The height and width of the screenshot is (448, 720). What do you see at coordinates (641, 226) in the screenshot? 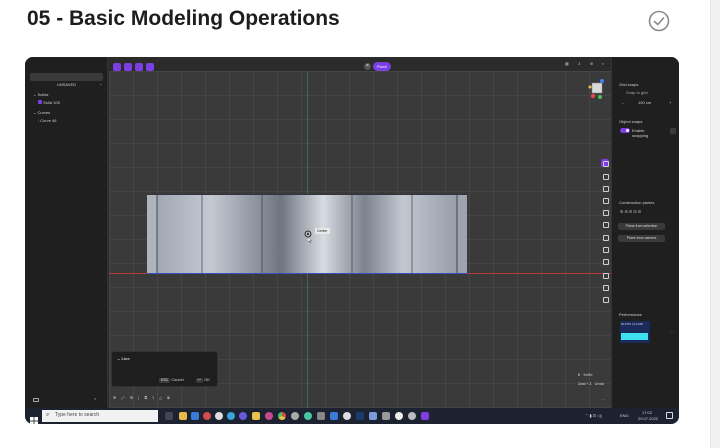
I see `plane-from-selection-button: Plane from selection` at bounding box center [641, 226].